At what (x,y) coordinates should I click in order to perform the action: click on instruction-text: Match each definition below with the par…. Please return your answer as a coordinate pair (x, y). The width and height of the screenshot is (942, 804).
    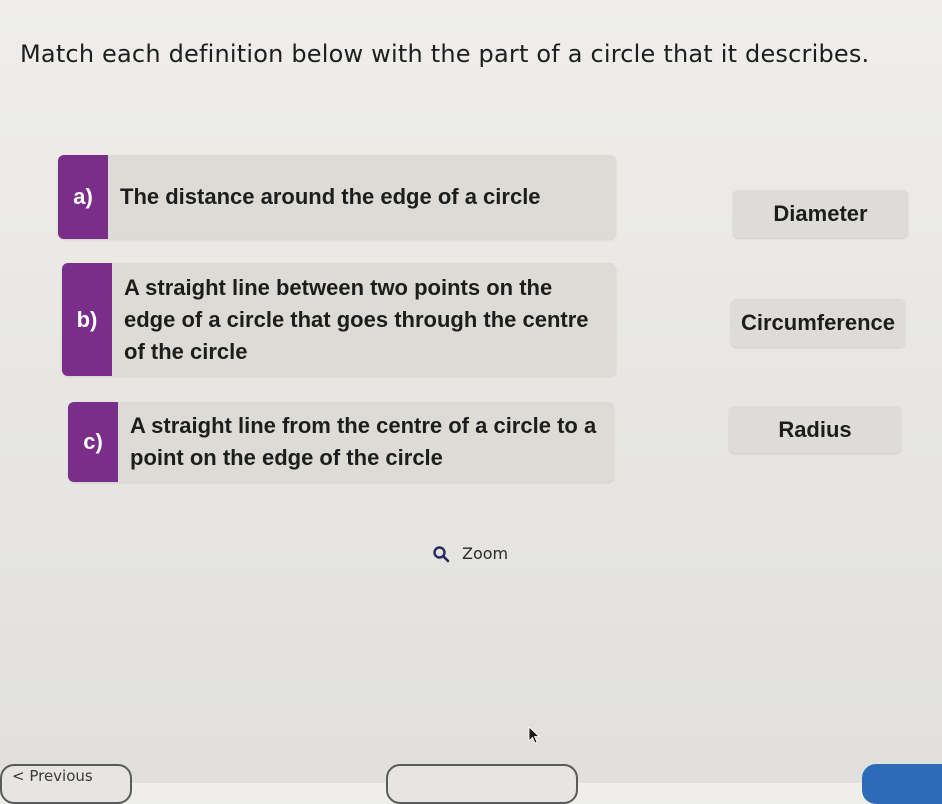
    Looking at the image, I should click on (445, 54).